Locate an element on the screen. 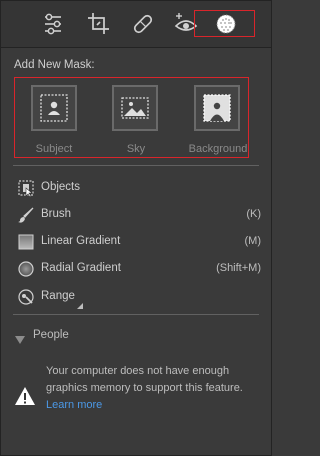 The height and width of the screenshot is (456, 320). subject-label: Subject is located at coordinates (54, 149).